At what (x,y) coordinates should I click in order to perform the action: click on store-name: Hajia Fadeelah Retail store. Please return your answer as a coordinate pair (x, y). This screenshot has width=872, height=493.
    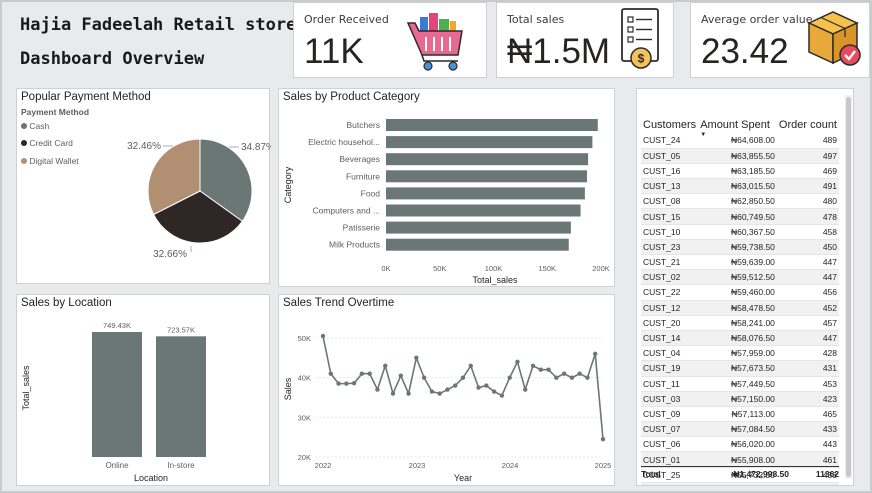
    Looking at the image, I should click on (158, 25).